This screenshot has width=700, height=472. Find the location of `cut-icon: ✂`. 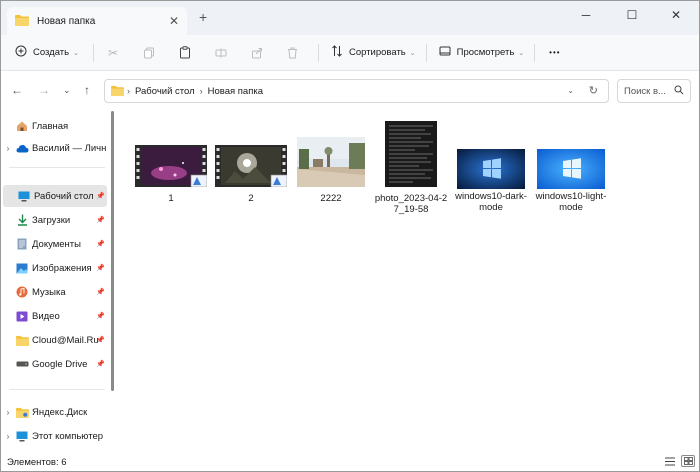

cut-icon: ✂ is located at coordinates (113, 53).